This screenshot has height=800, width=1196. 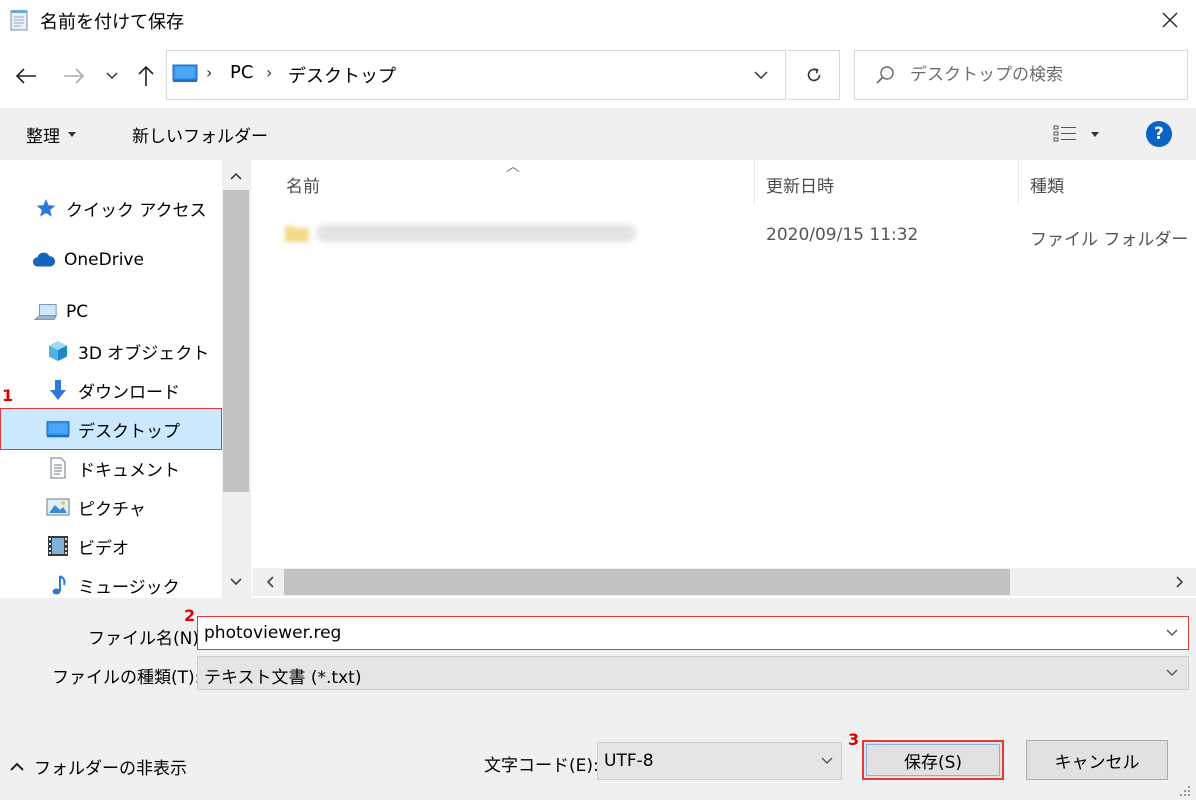 I want to click on film-icon, so click(x=58, y=546).